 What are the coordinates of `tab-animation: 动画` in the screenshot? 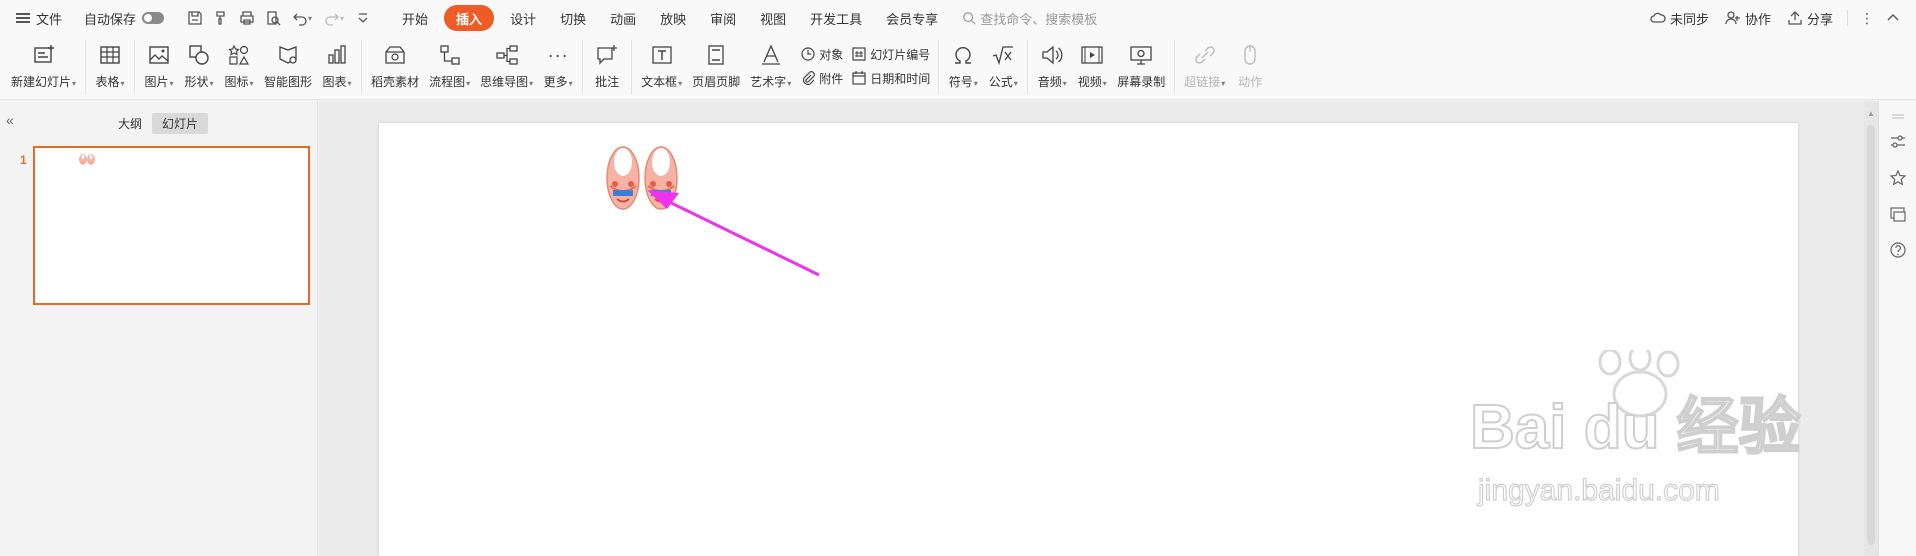 It's located at (623, 18).